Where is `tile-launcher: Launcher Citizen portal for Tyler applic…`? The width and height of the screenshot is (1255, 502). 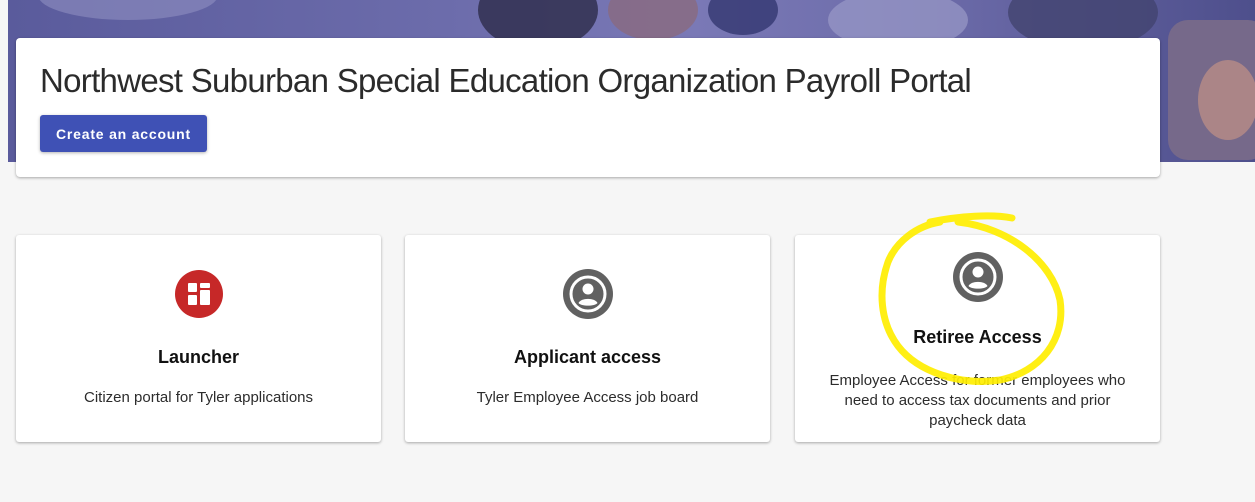 tile-launcher: Launcher Citizen portal for Tyler applic… is located at coordinates (198, 338).